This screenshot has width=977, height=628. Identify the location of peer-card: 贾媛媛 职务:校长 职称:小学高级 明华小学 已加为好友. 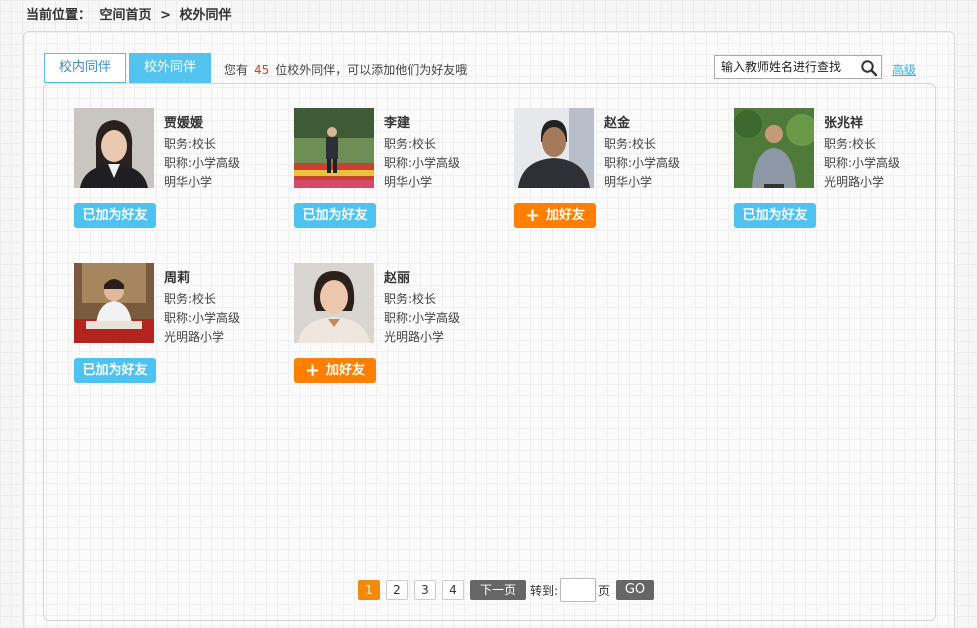
(174, 168).